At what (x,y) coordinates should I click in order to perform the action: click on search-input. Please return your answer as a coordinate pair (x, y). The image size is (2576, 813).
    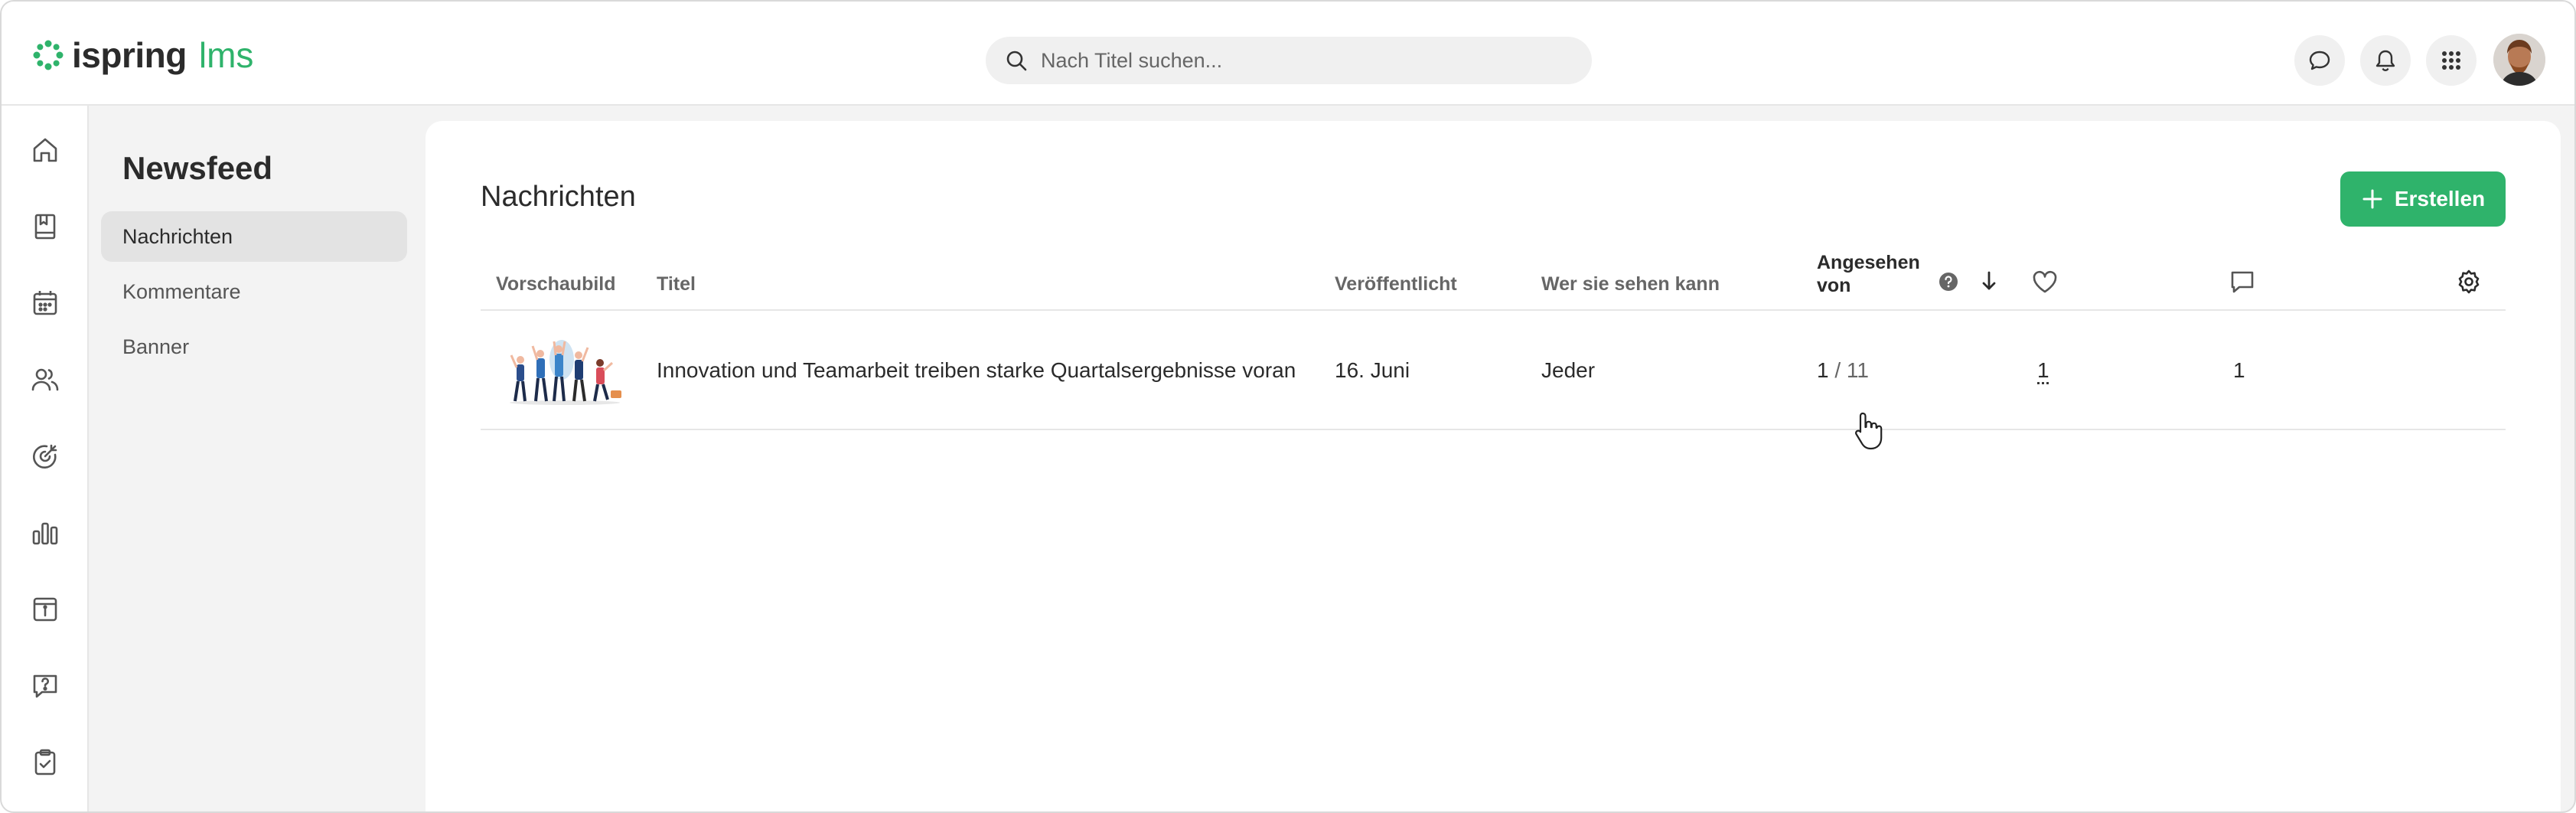
    Looking at the image, I should click on (1301, 60).